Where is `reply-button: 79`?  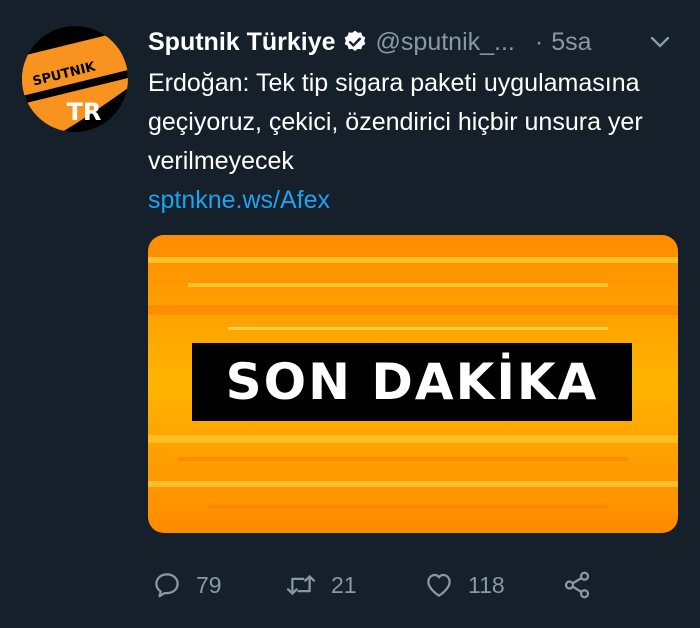
reply-button: 79 is located at coordinates (187, 585).